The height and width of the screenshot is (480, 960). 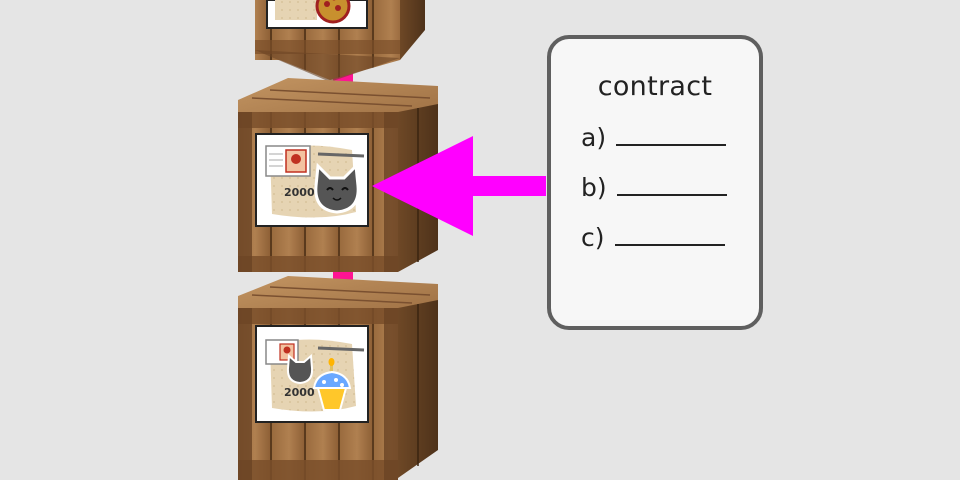 I want to click on crate-middle-amount: 2000, so click(x=299, y=192).